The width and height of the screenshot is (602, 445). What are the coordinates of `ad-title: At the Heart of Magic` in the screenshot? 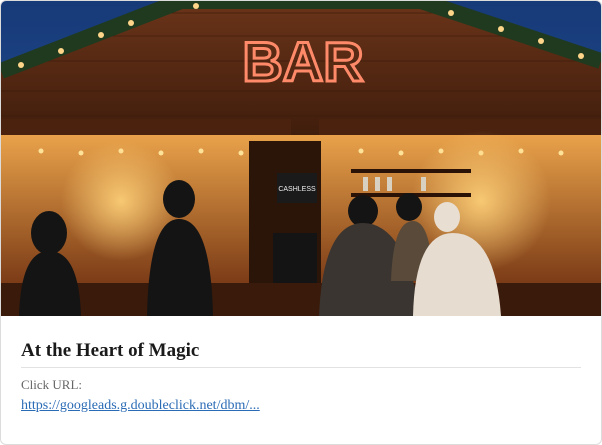 It's located at (301, 353).